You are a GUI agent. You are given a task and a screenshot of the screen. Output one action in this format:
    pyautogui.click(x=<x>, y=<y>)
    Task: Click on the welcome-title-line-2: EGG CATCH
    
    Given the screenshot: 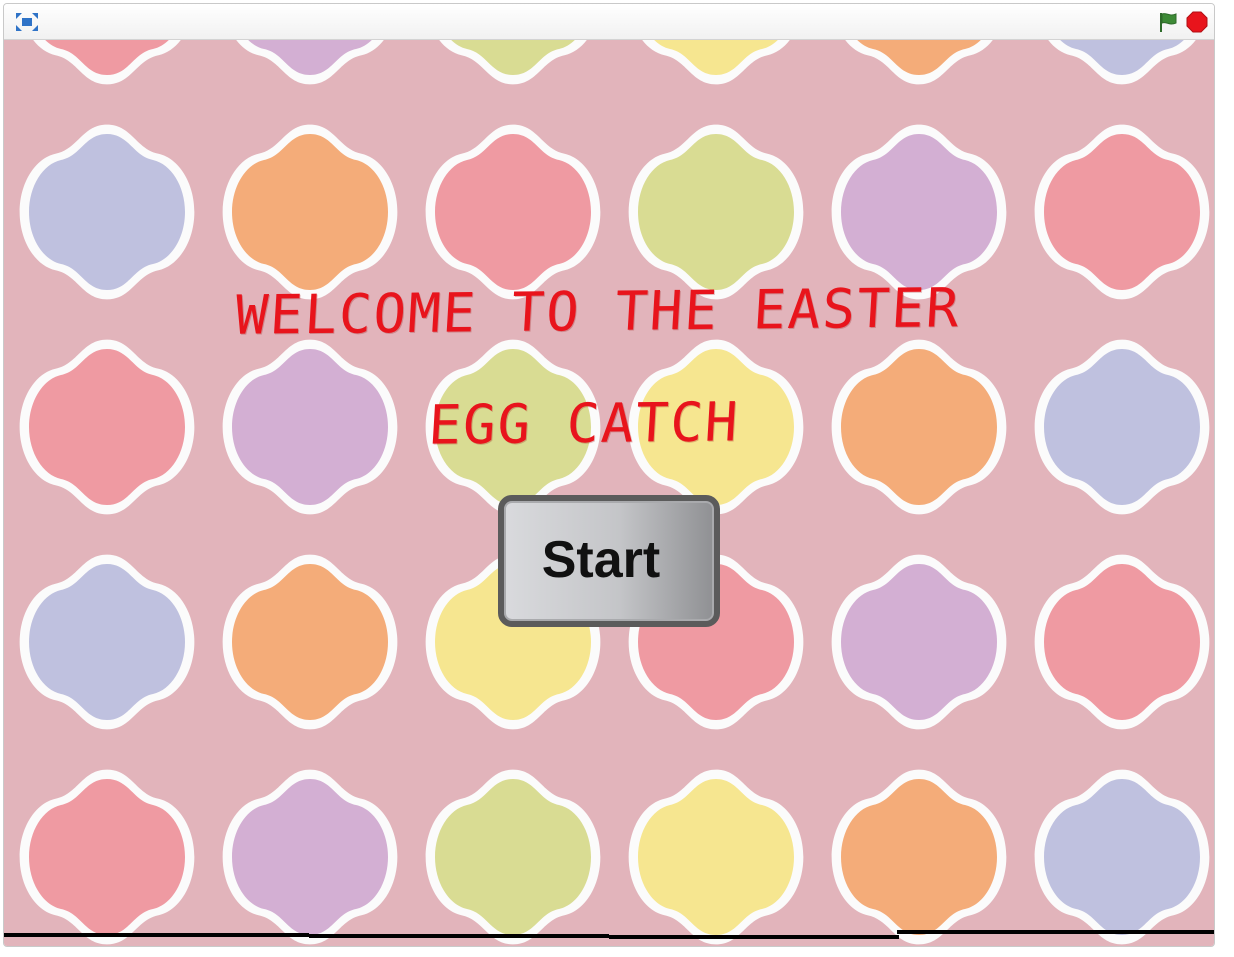 What is the action you would take?
    pyautogui.click(x=584, y=423)
    